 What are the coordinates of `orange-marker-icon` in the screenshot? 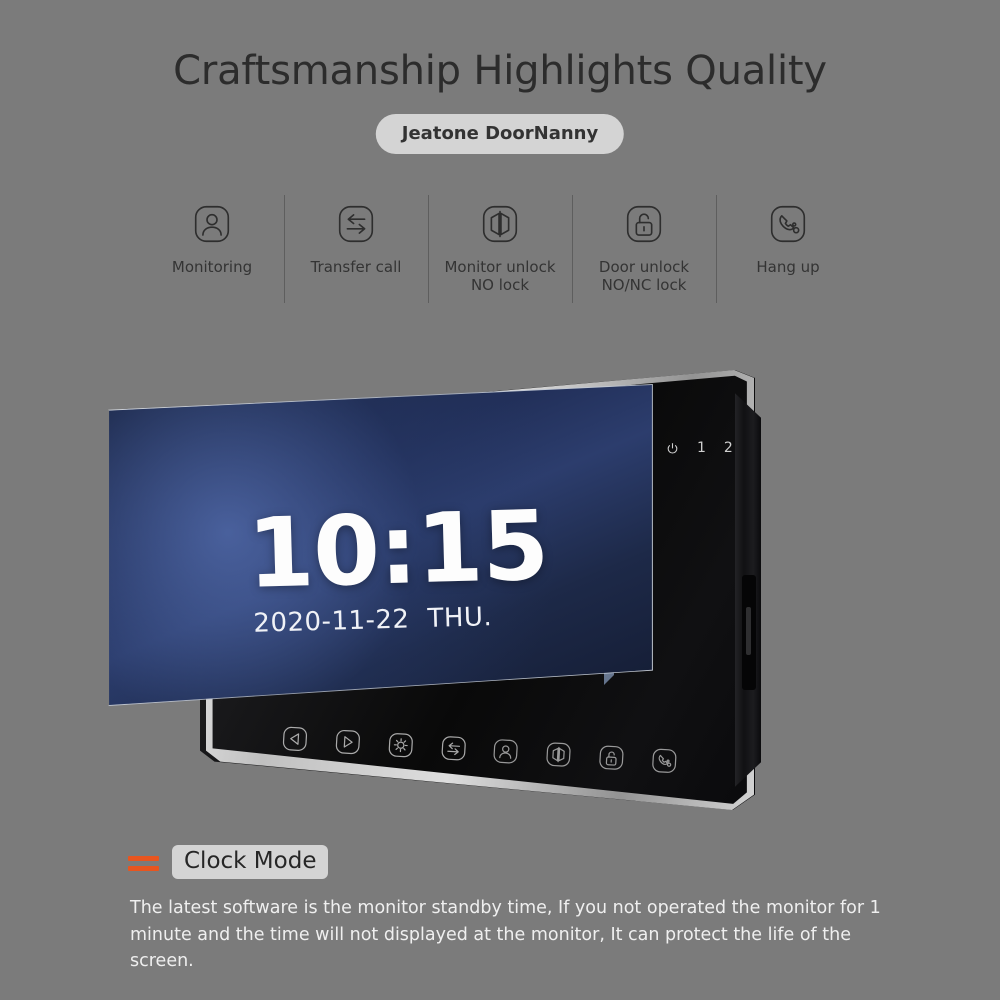 It's located at (143, 863).